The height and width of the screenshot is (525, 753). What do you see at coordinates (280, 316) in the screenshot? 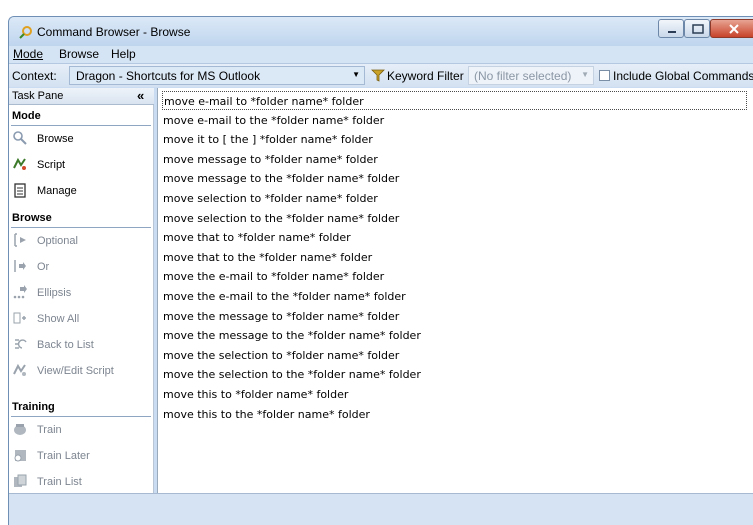
I see `command-row: move the message to *folder name* folder` at bounding box center [280, 316].